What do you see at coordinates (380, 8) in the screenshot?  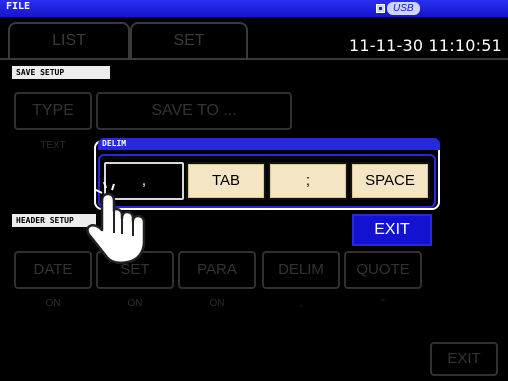 I see `drive-icon` at bounding box center [380, 8].